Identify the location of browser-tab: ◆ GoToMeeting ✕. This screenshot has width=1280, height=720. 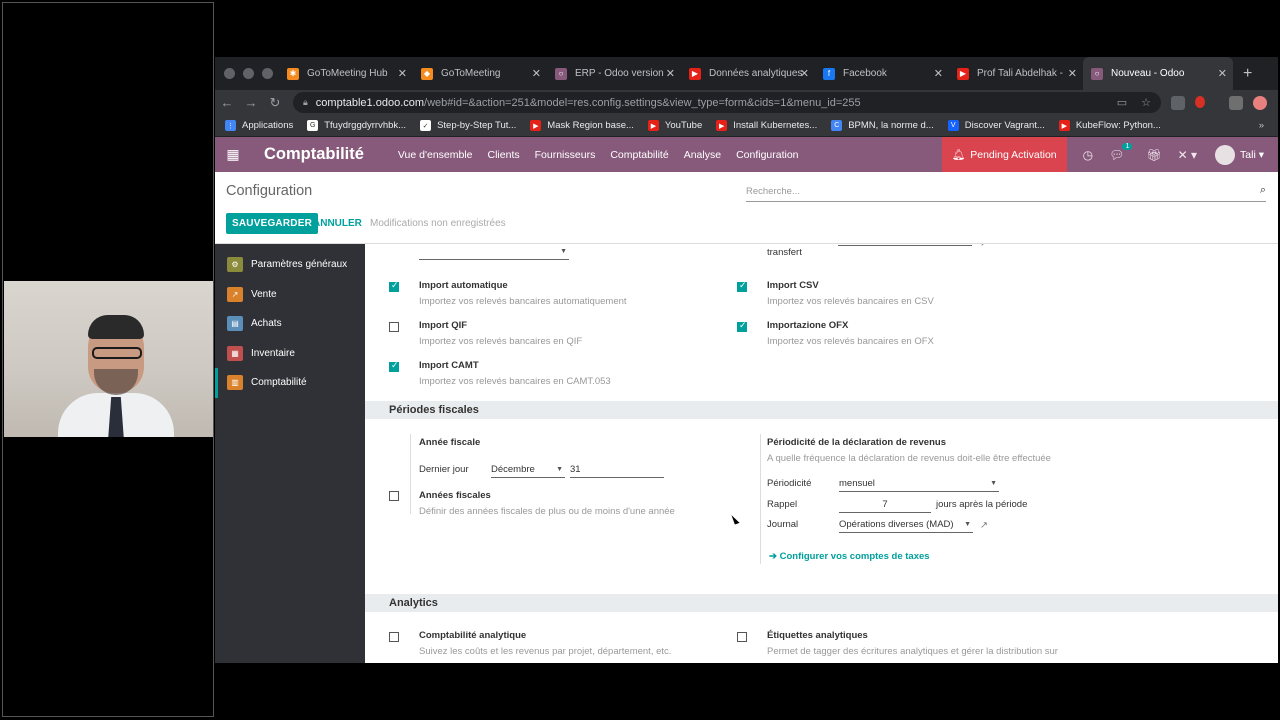
(480, 73).